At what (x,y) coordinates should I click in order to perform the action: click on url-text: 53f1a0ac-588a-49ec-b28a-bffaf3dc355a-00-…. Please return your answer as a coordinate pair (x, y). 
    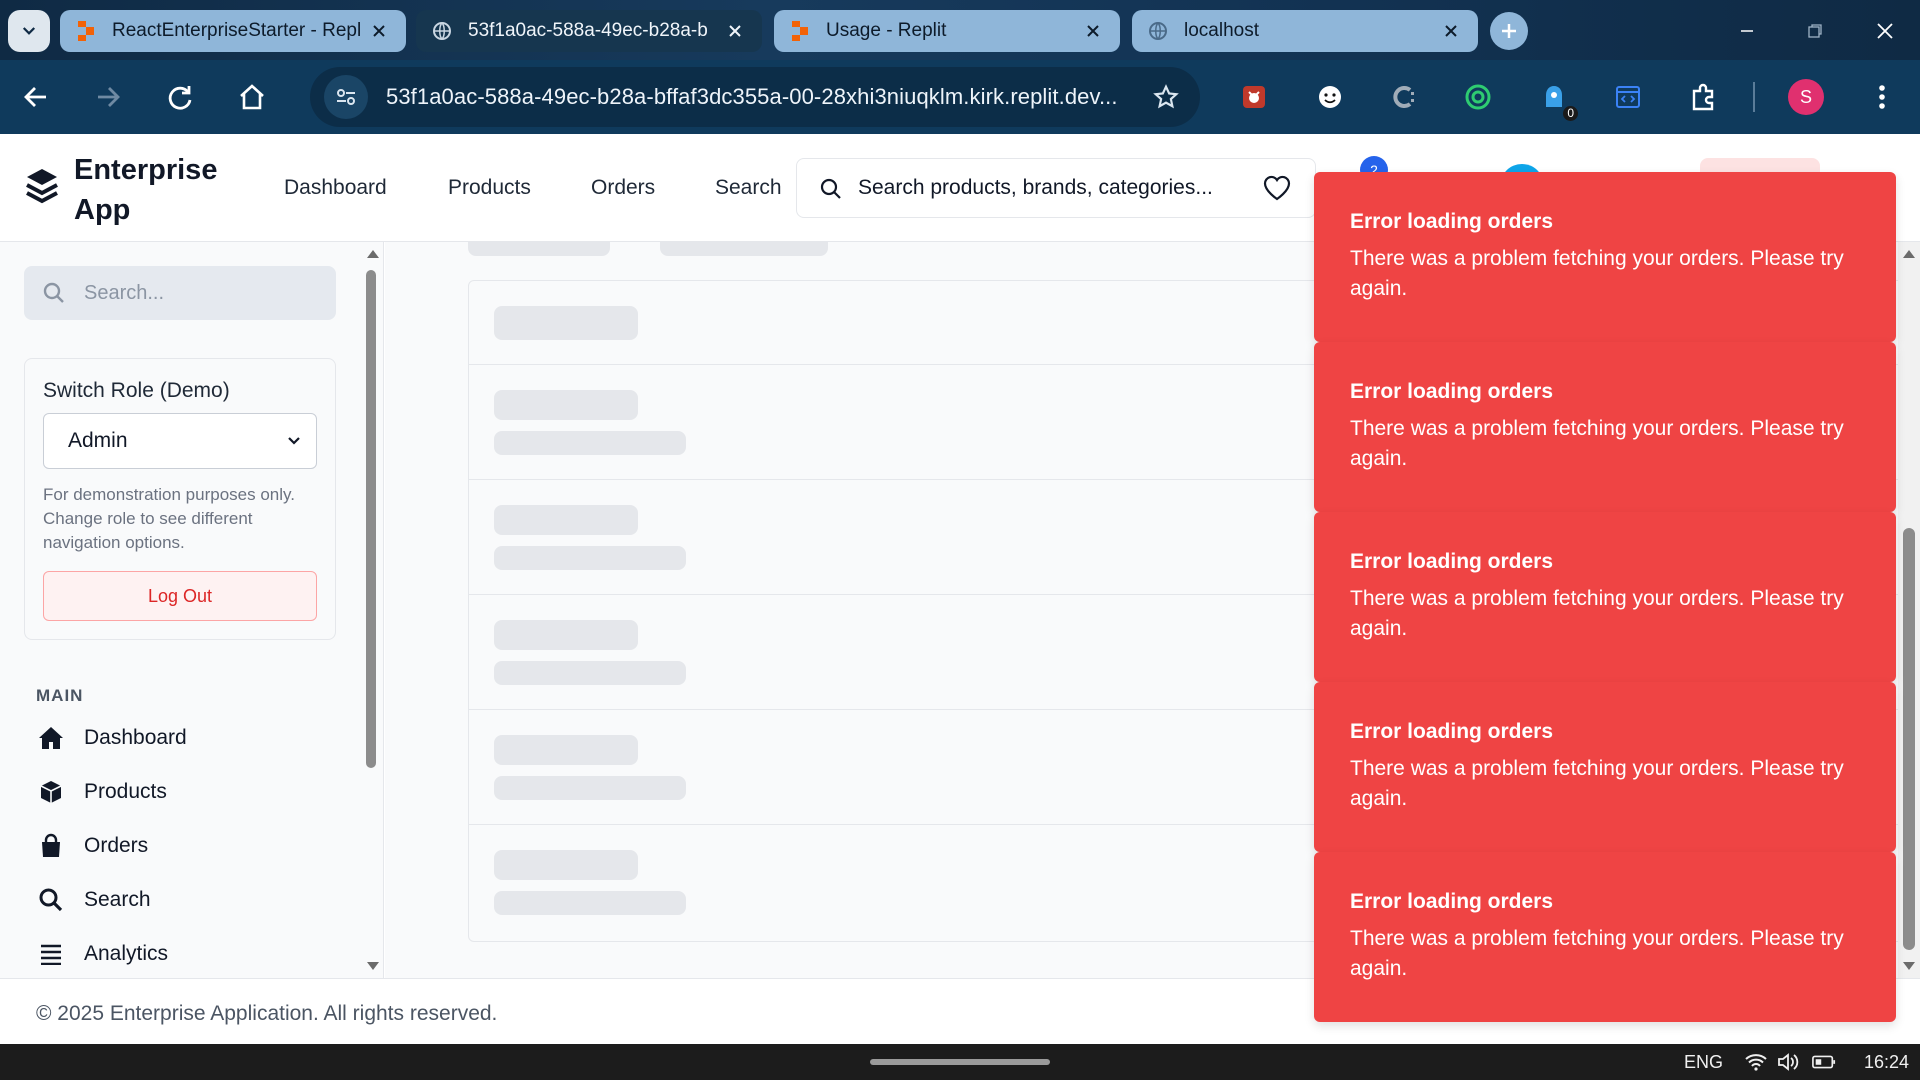
    Looking at the image, I should click on (756, 97).